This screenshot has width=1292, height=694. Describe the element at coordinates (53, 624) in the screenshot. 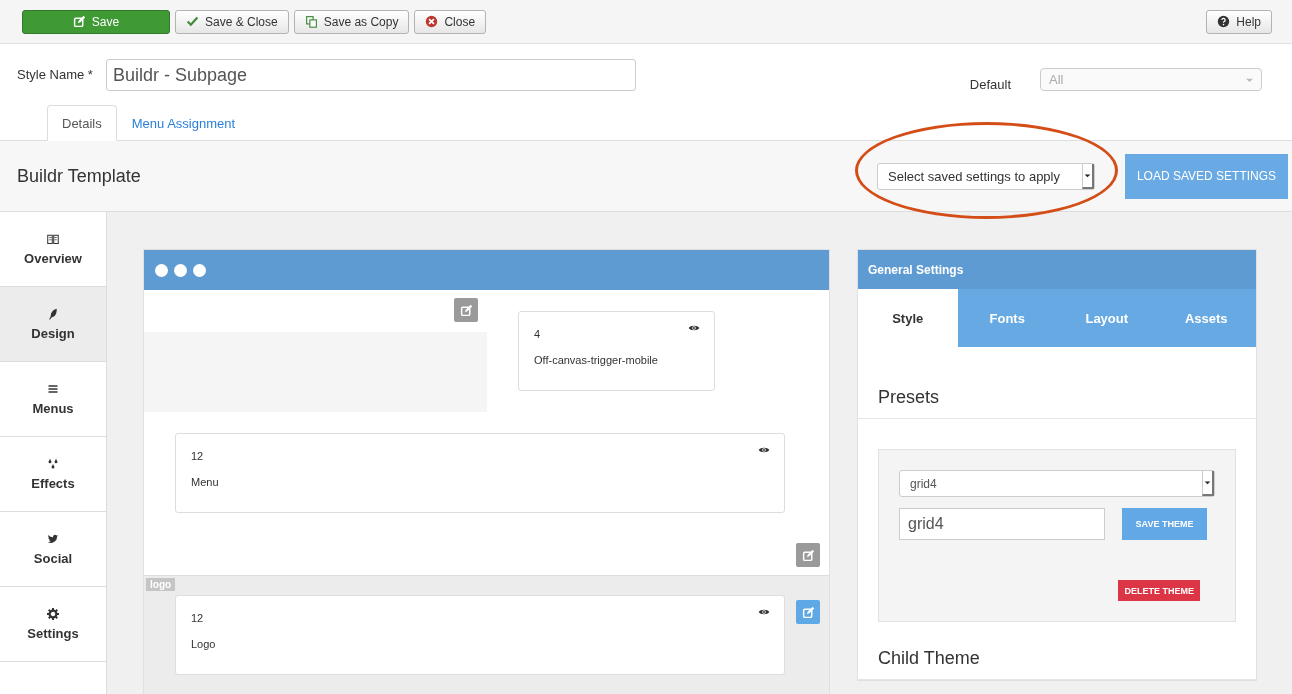

I see `sidebar-item: Settings` at that location.